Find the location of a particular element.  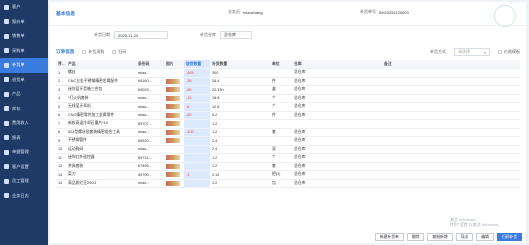

cell-no: 13 is located at coordinates (61, 175).